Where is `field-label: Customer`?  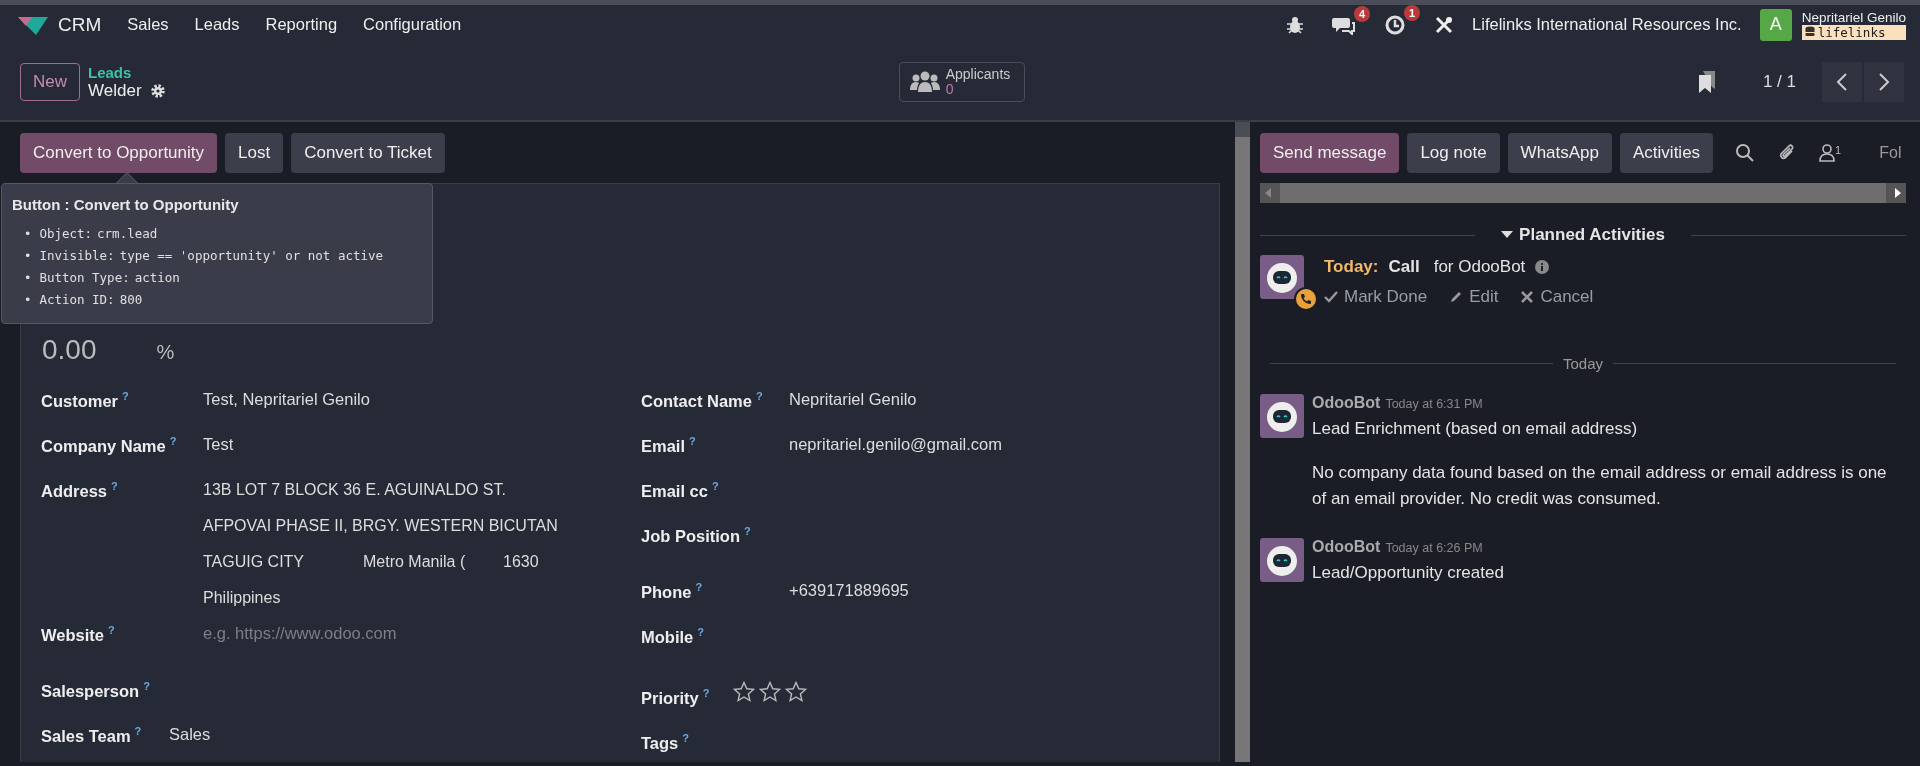 field-label: Customer is located at coordinates (79, 400).